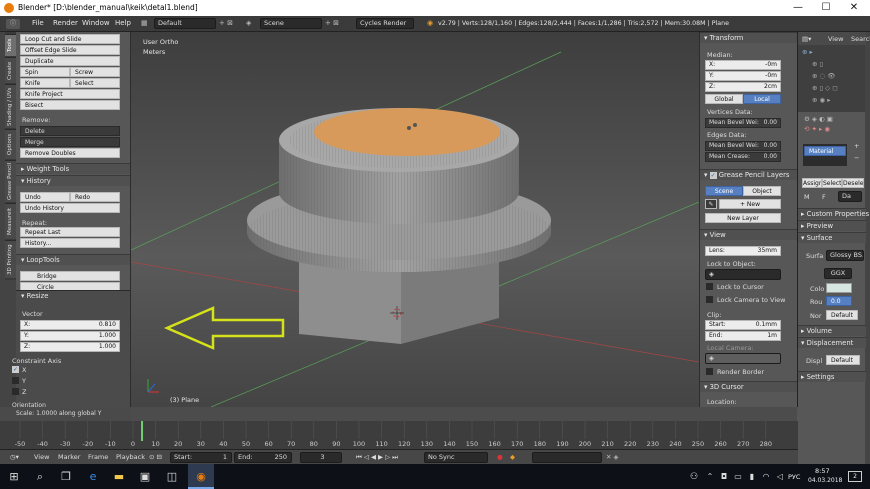  I want to click on mean-bevel-vertex-field: Mean Bevel Wei: 0.00, so click(743, 123).